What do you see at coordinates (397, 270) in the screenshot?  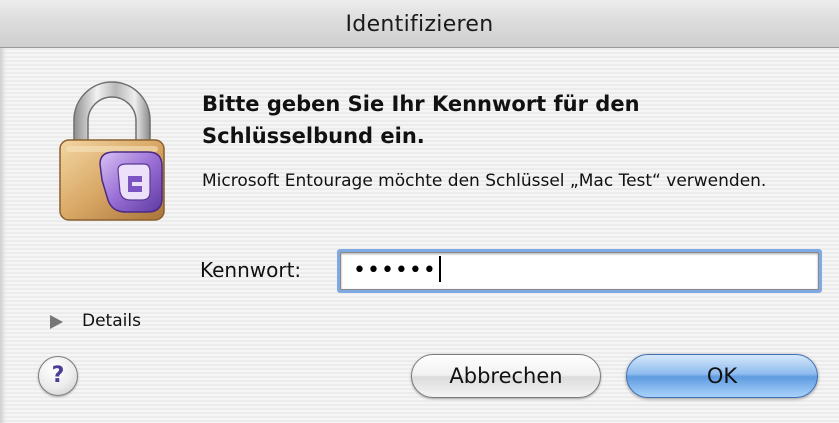 I see `password-masked-value: ••••••` at bounding box center [397, 270].